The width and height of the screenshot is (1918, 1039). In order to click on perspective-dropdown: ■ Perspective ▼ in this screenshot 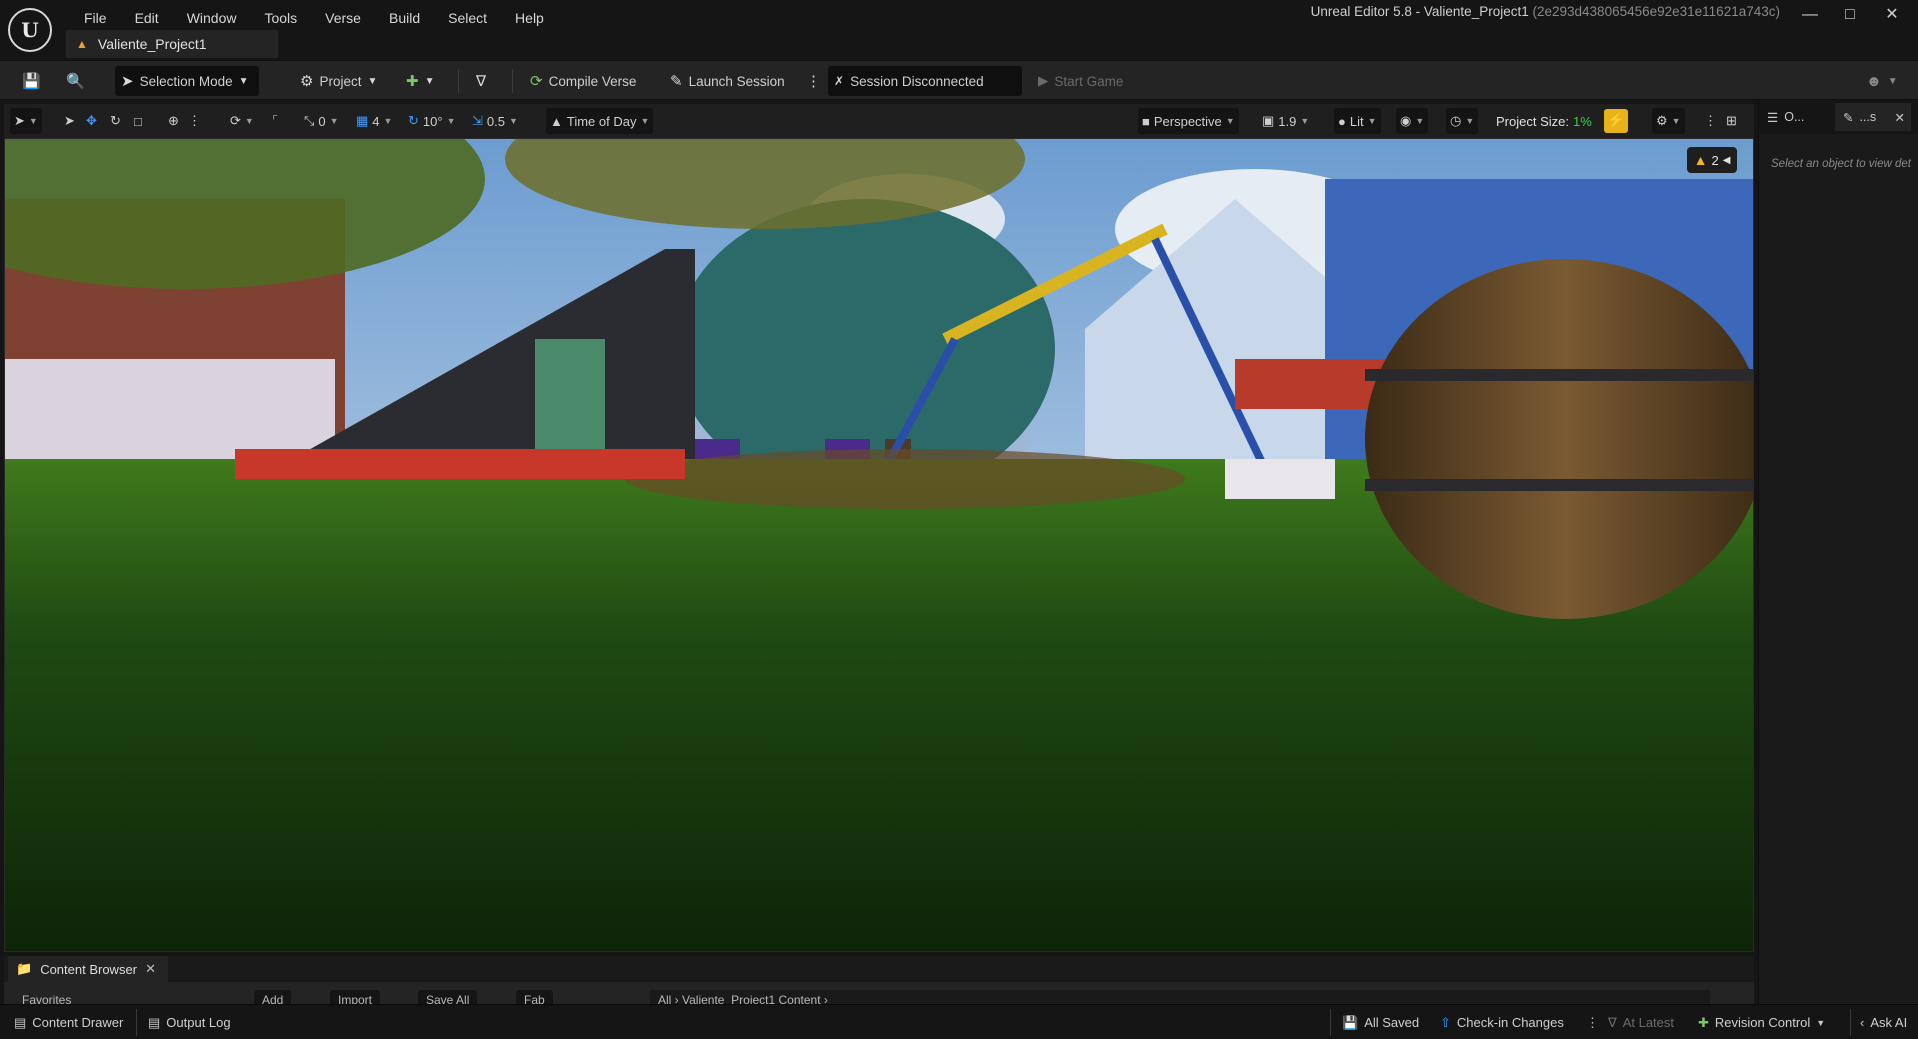, I will do `click(1188, 121)`.